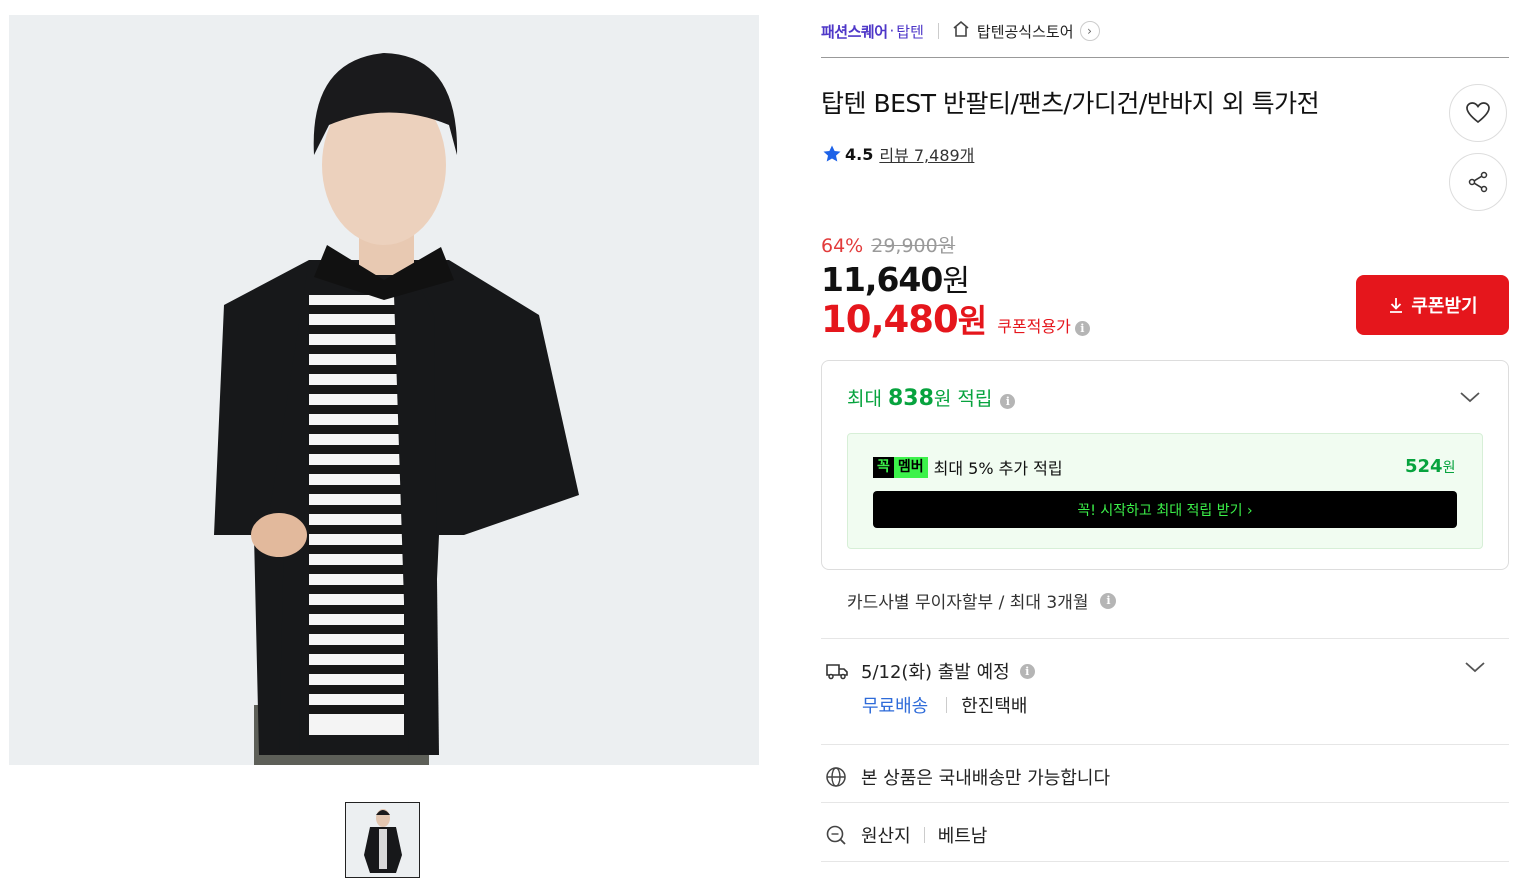  I want to click on home-icon, so click(961, 31).